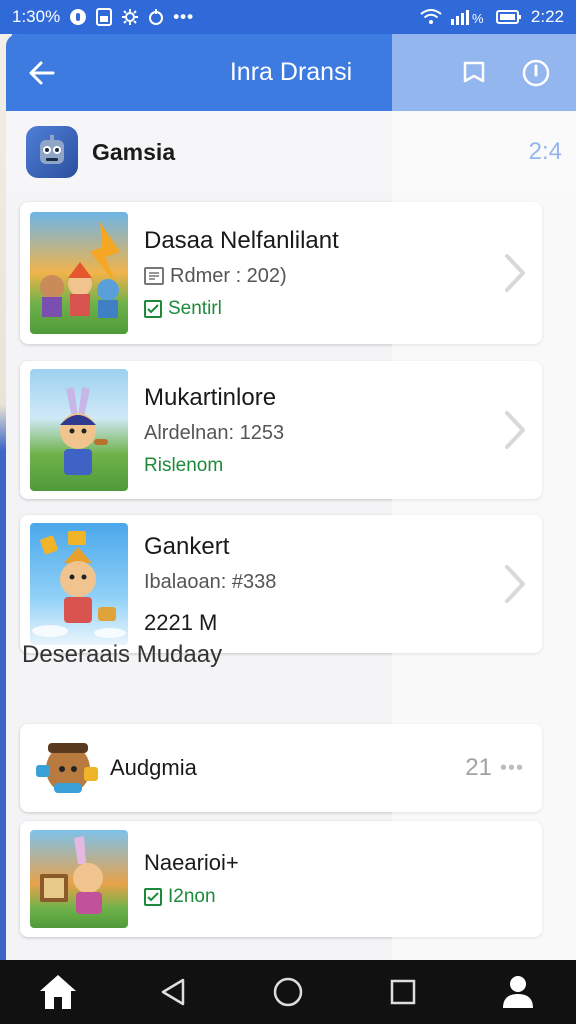  Describe the element at coordinates (214, 432) in the screenshot. I see `card-subtitle: Alrdelnan: 1253` at that location.